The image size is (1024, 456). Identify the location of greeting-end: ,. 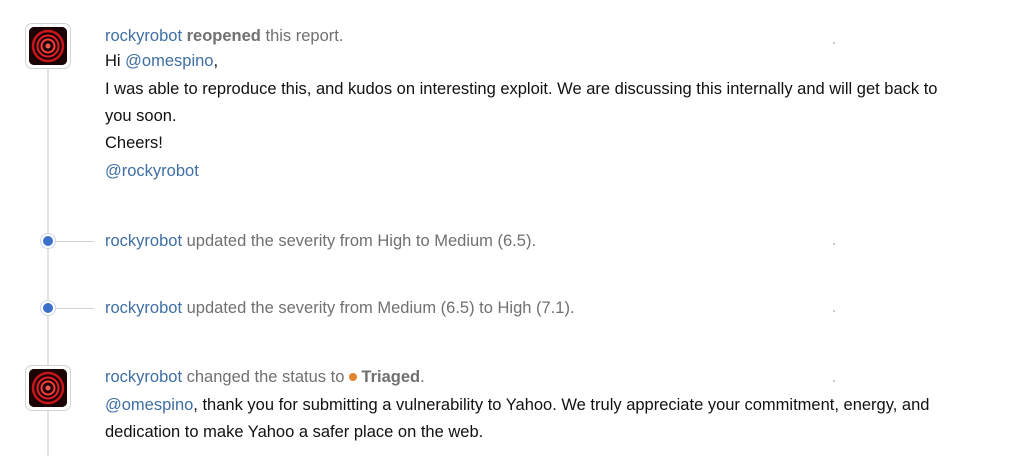
(216, 61).